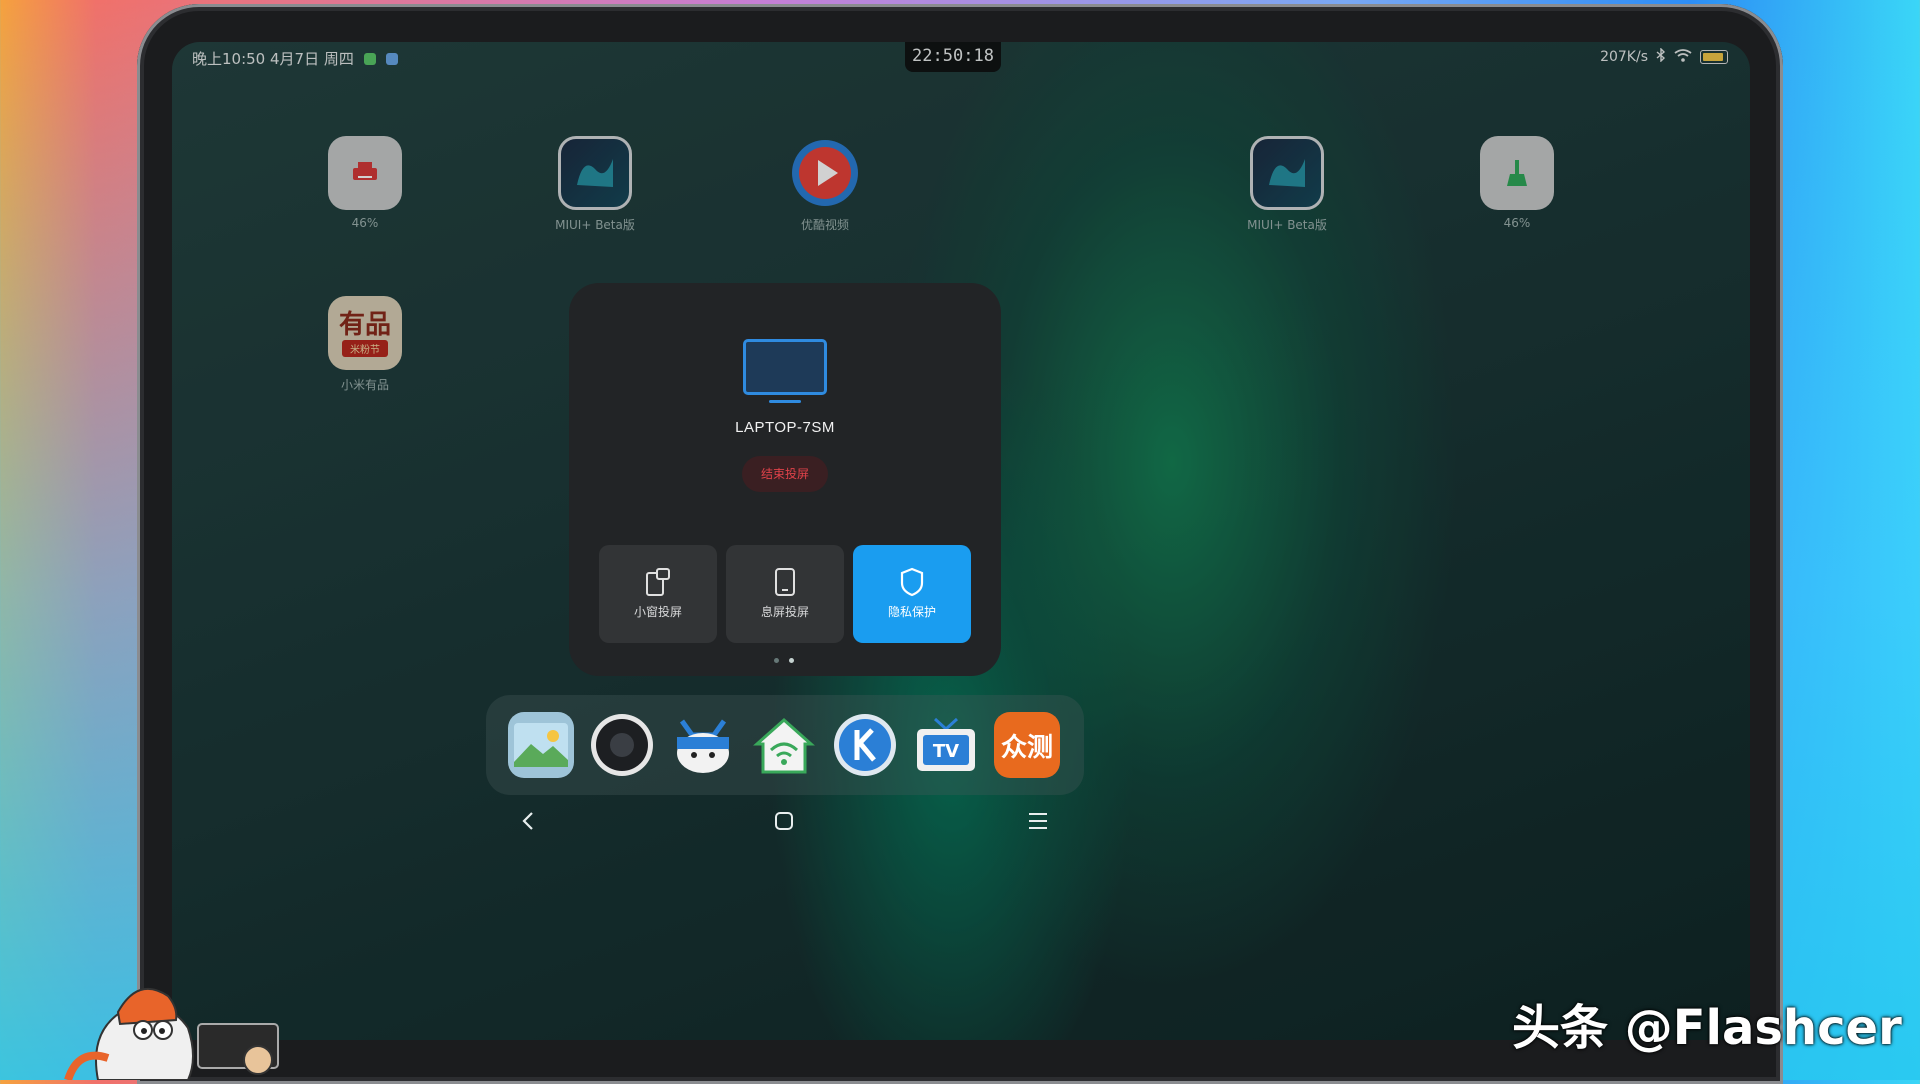  Describe the element at coordinates (911, 612) in the screenshot. I see `tile-label: 隐私保护` at that location.